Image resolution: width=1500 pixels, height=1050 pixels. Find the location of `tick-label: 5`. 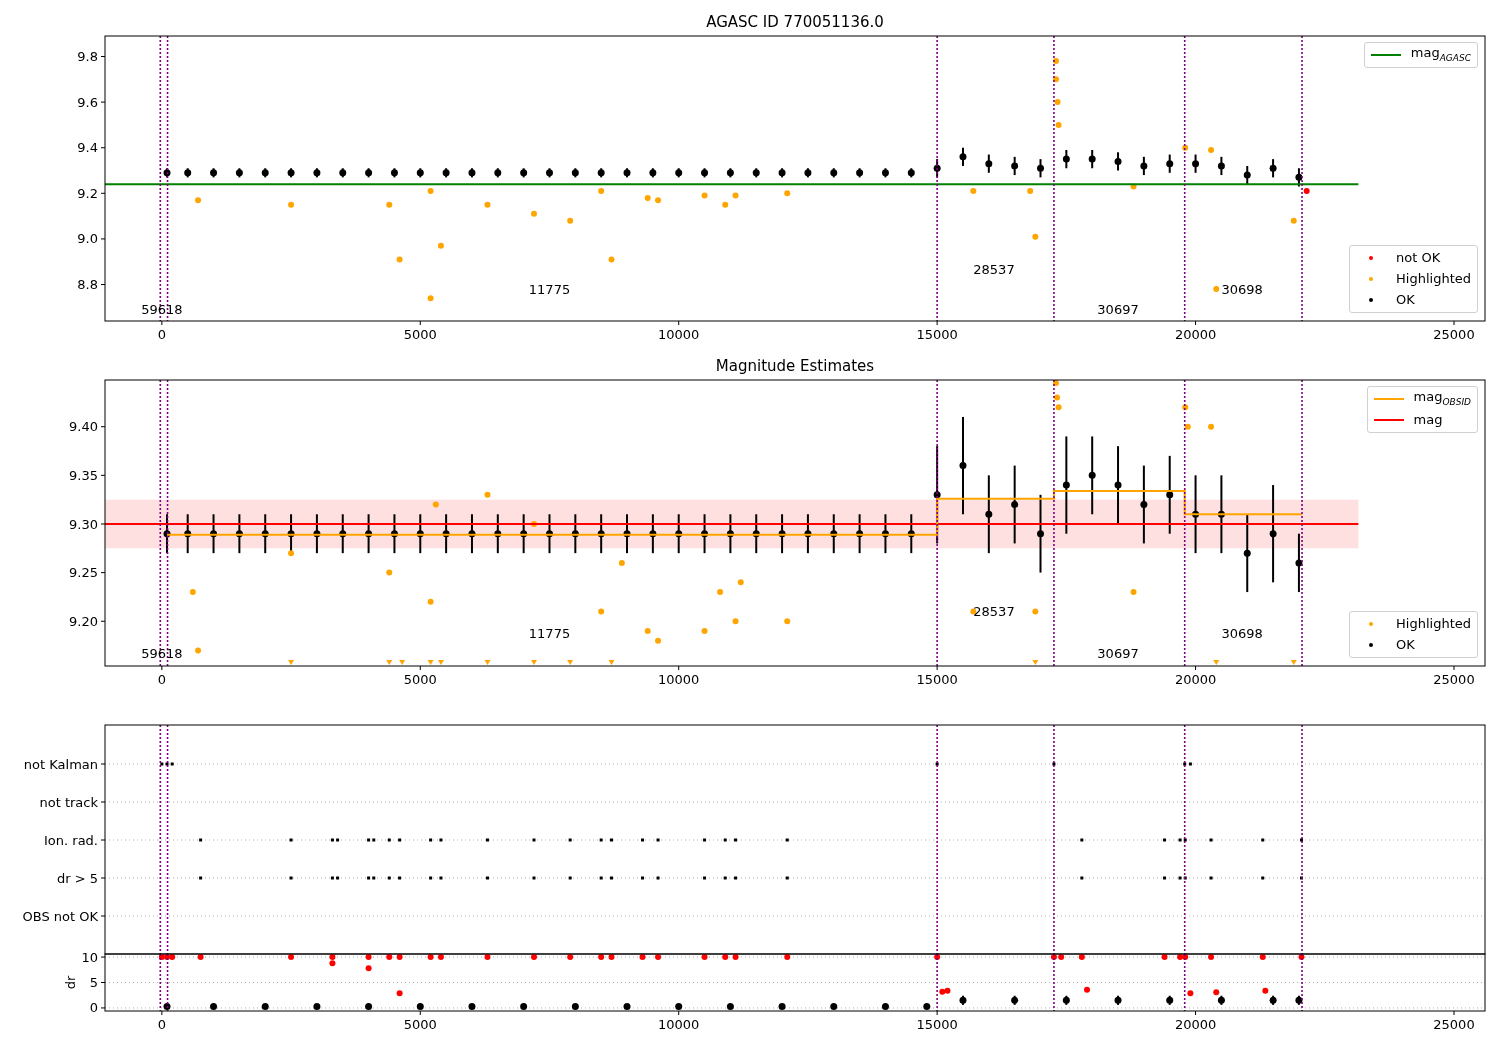

tick-label: 5 is located at coordinates (93, 983).